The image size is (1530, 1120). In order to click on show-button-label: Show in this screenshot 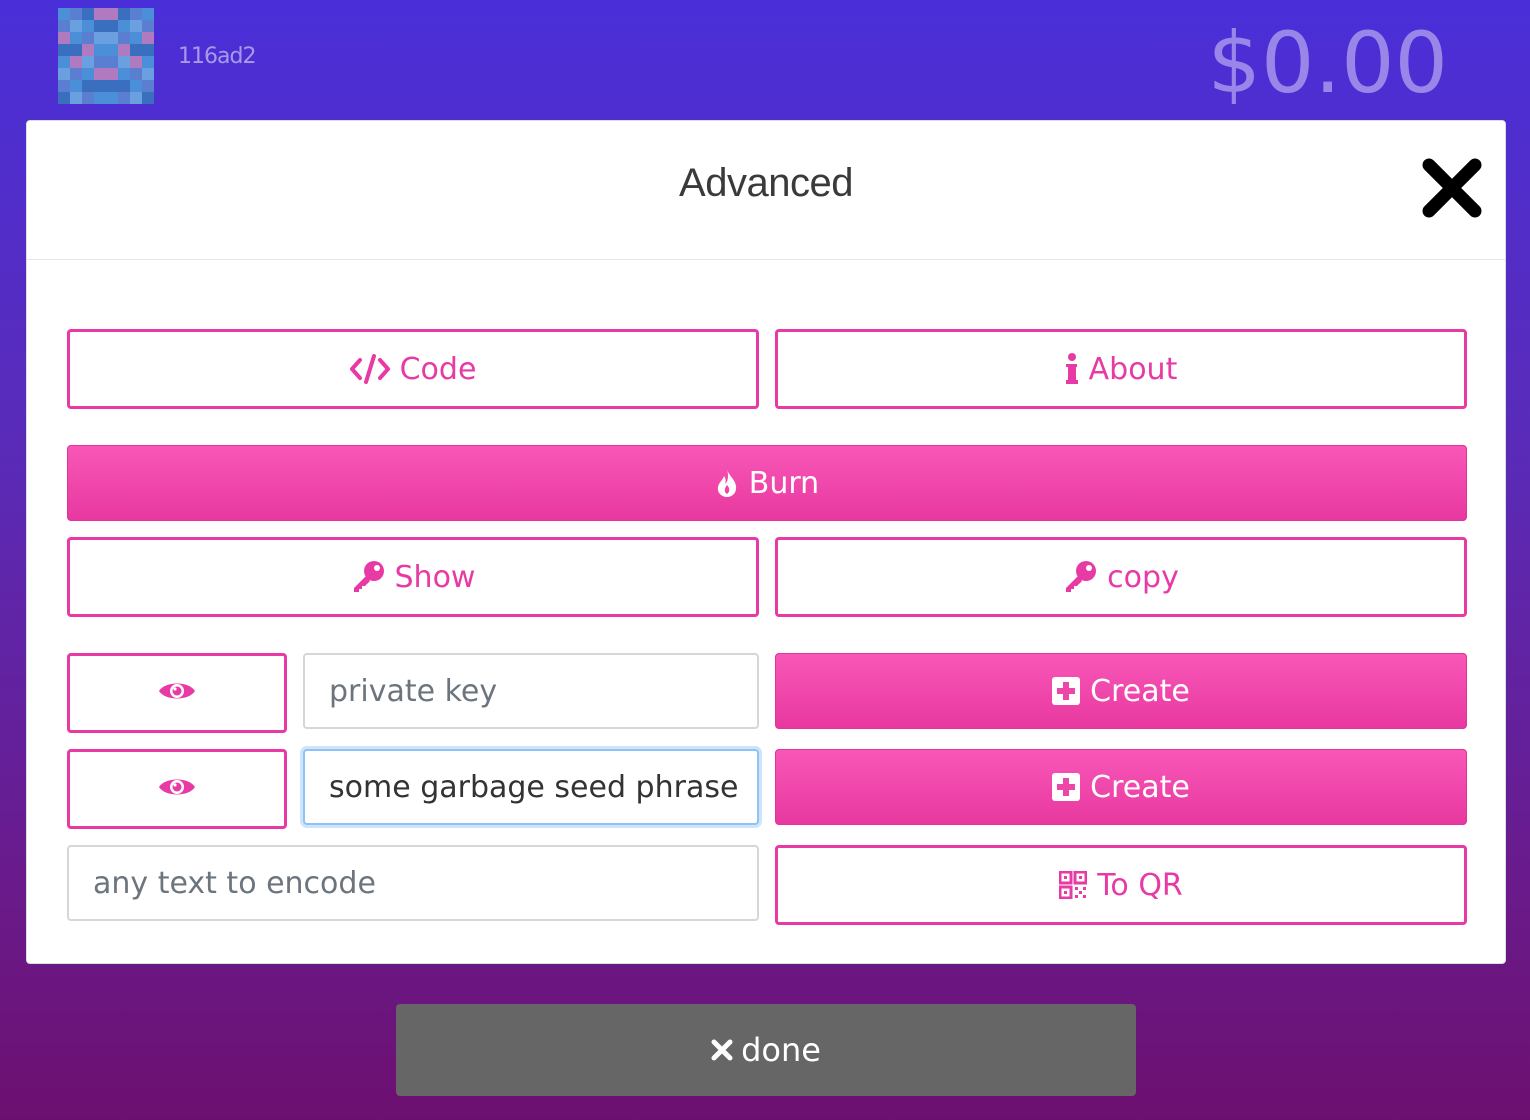, I will do `click(435, 577)`.